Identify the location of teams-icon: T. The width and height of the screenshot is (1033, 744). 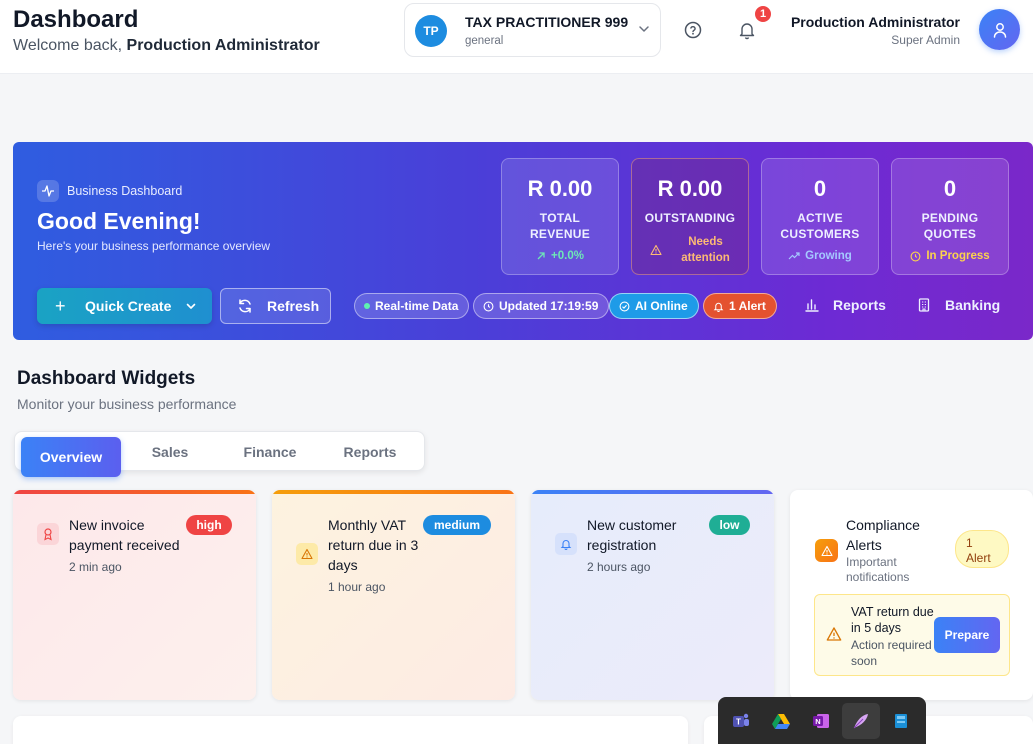
(741, 721).